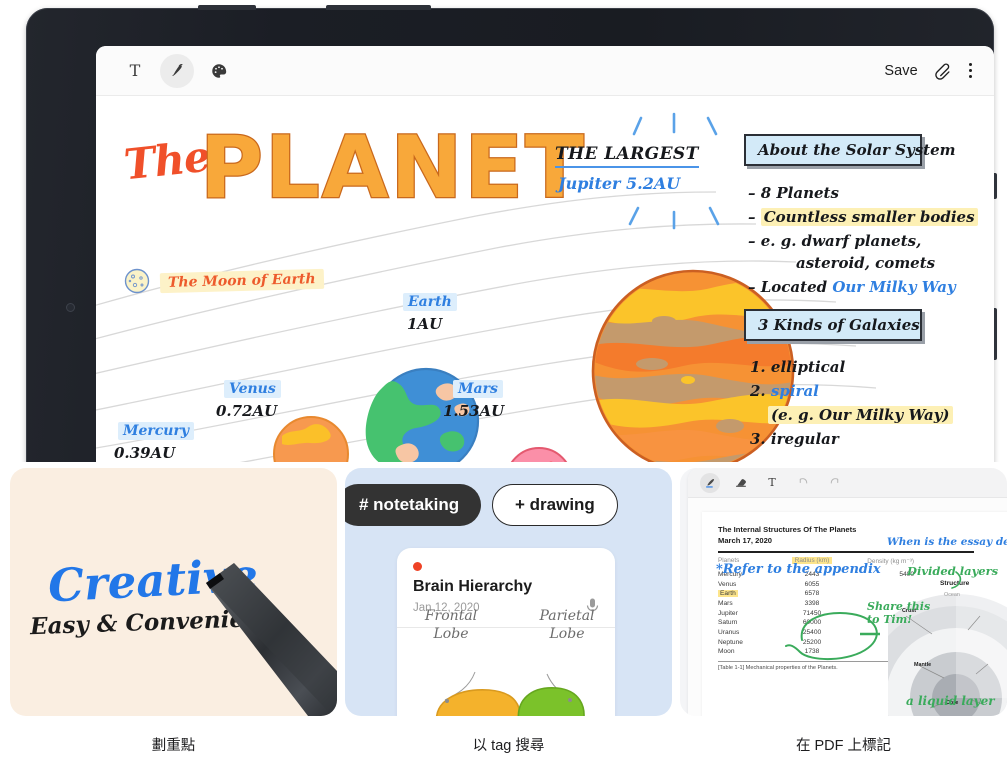 Image resolution: width=1007 pixels, height=772 pixels. What do you see at coordinates (952, 595) in the screenshot?
I see `structure-label-ocean: Ocean` at bounding box center [952, 595].